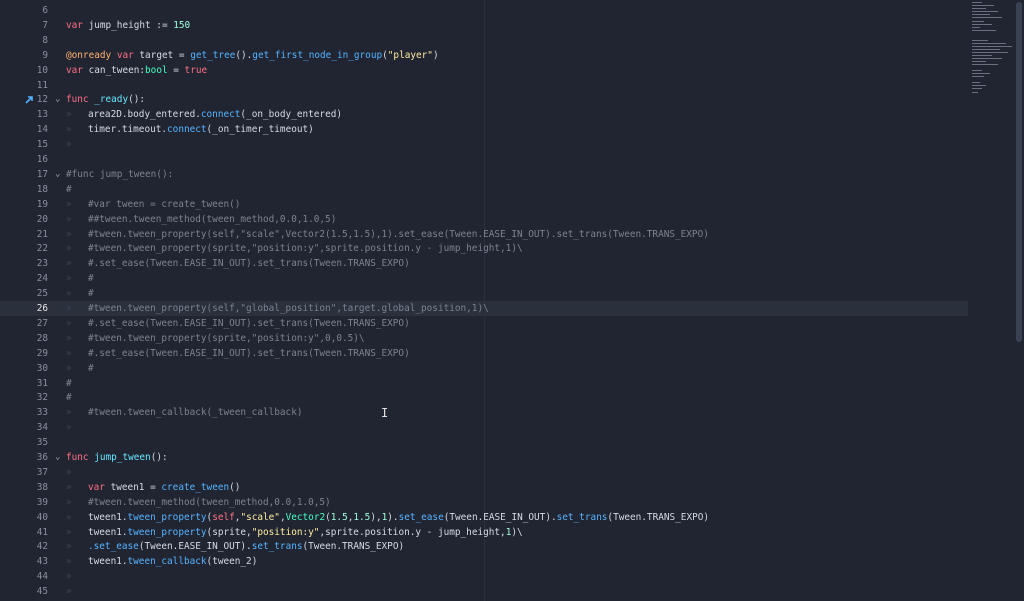 The width and height of the screenshot is (1024, 601). I want to click on code-line: 34 », so click(484, 427).